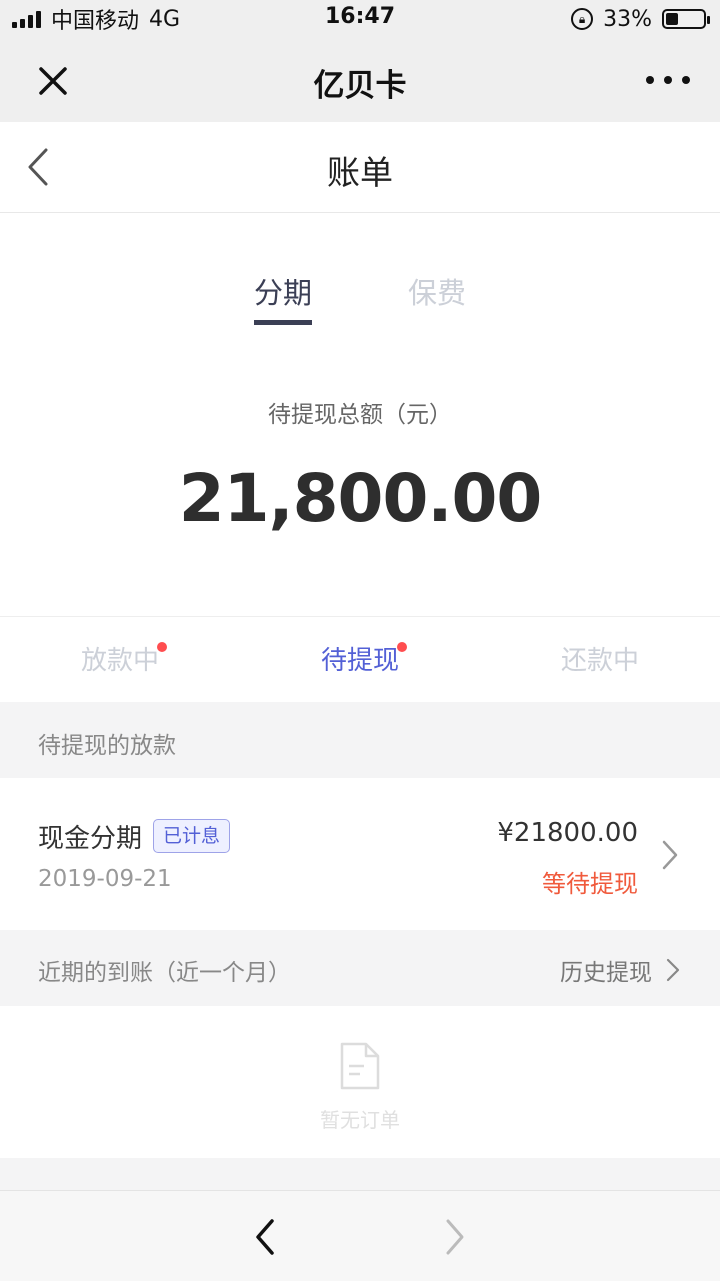 This screenshot has width=720, height=1281. I want to click on status-tab-repaying: 还款中, so click(600, 658).